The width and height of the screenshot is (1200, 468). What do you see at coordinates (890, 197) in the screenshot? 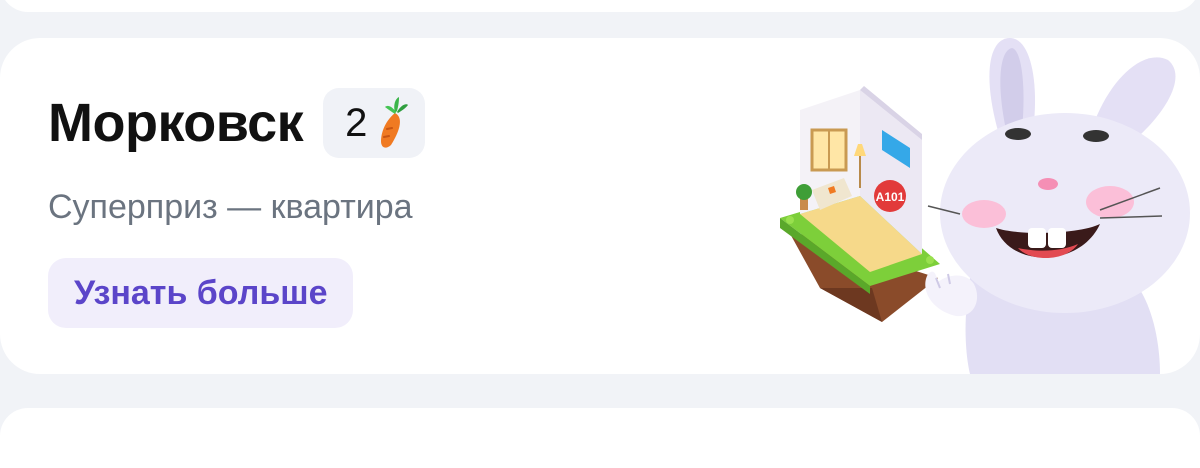
I see `island-sign-text: A101` at bounding box center [890, 197].